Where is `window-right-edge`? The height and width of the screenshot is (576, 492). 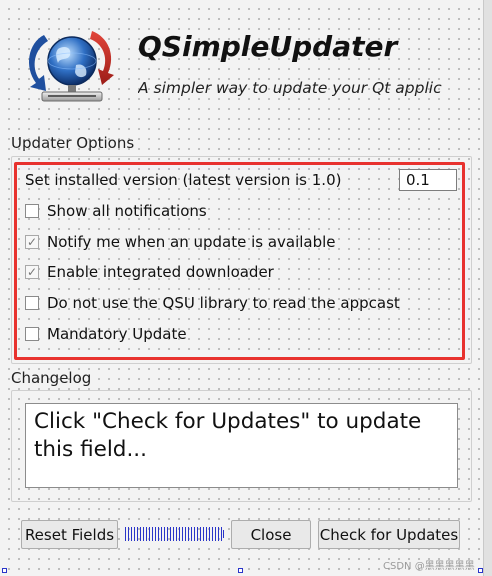 window-right-edge is located at coordinates (487, 288).